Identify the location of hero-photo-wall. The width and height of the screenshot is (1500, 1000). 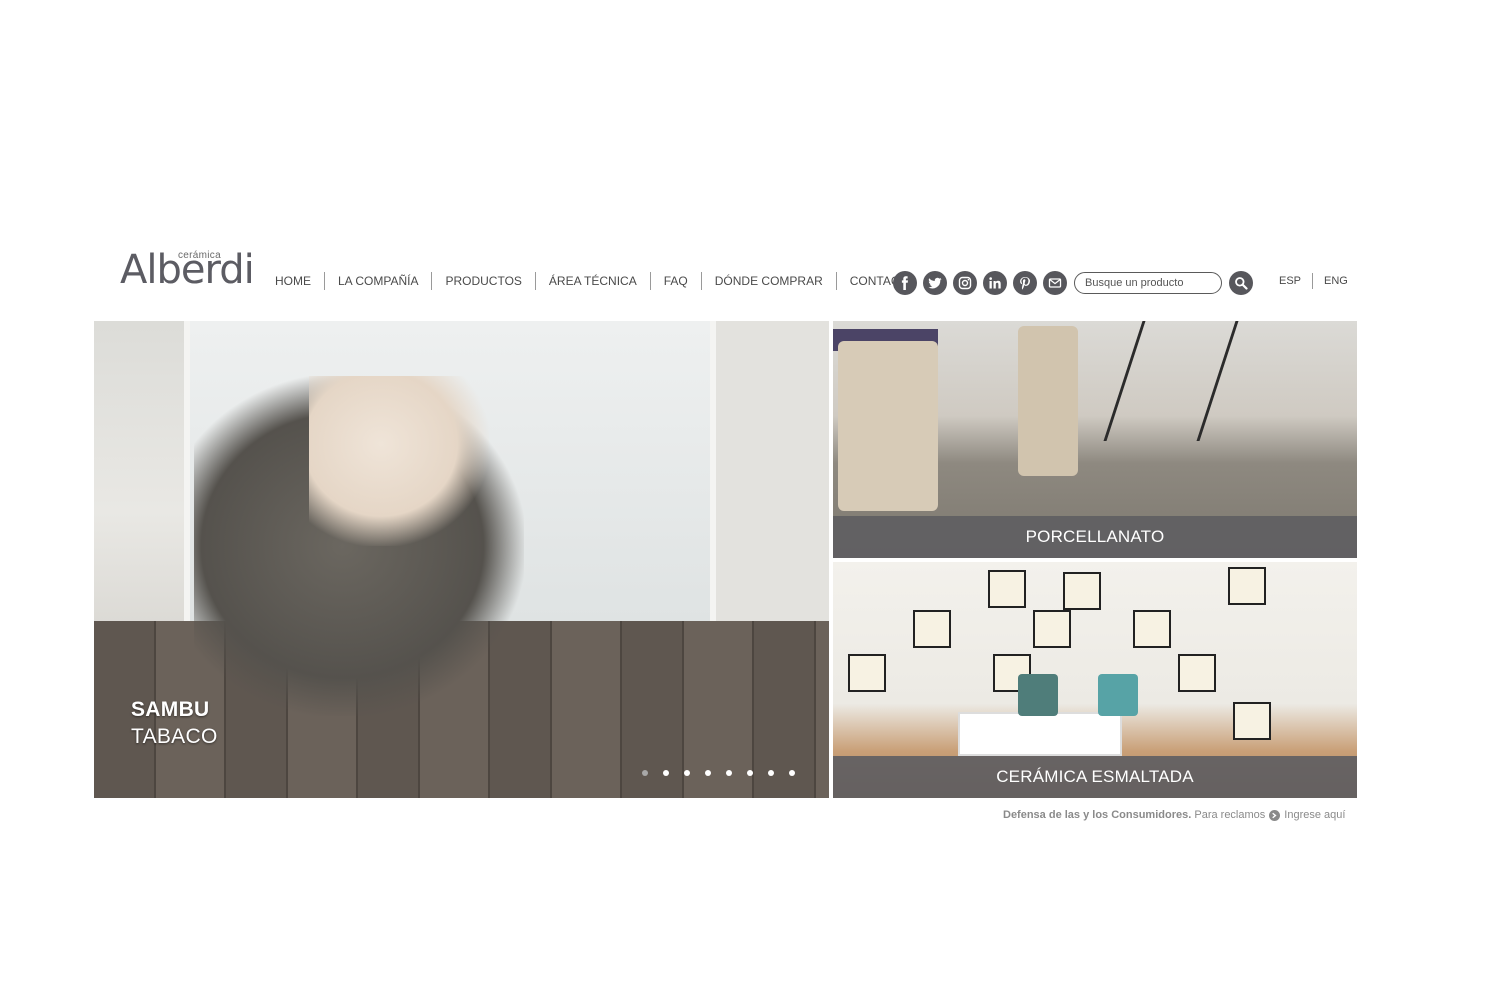
(766, 471).